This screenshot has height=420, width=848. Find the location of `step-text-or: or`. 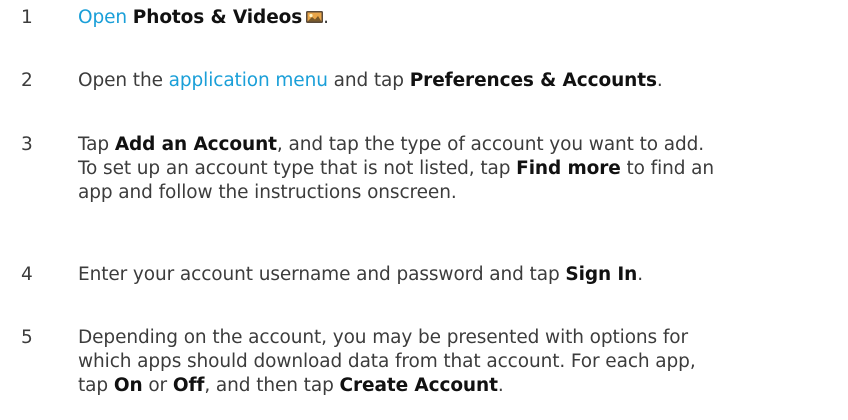

step-text-or: or is located at coordinates (158, 385).